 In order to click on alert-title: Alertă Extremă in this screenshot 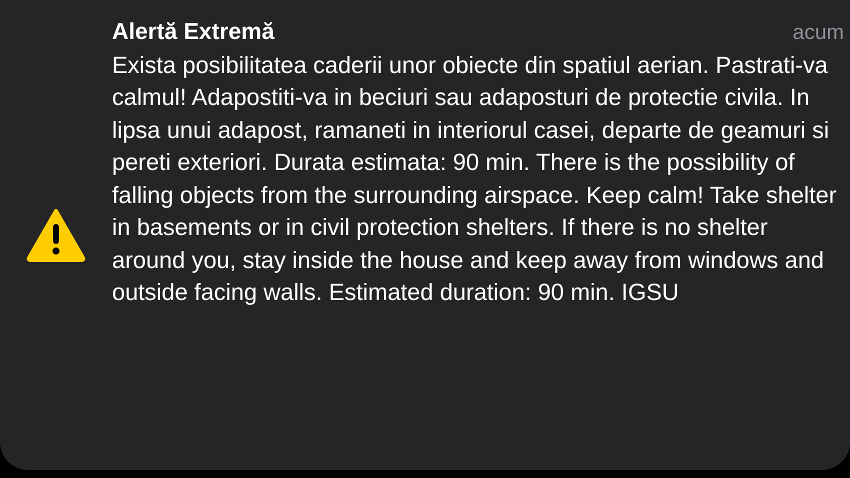, I will do `click(193, 31)`.